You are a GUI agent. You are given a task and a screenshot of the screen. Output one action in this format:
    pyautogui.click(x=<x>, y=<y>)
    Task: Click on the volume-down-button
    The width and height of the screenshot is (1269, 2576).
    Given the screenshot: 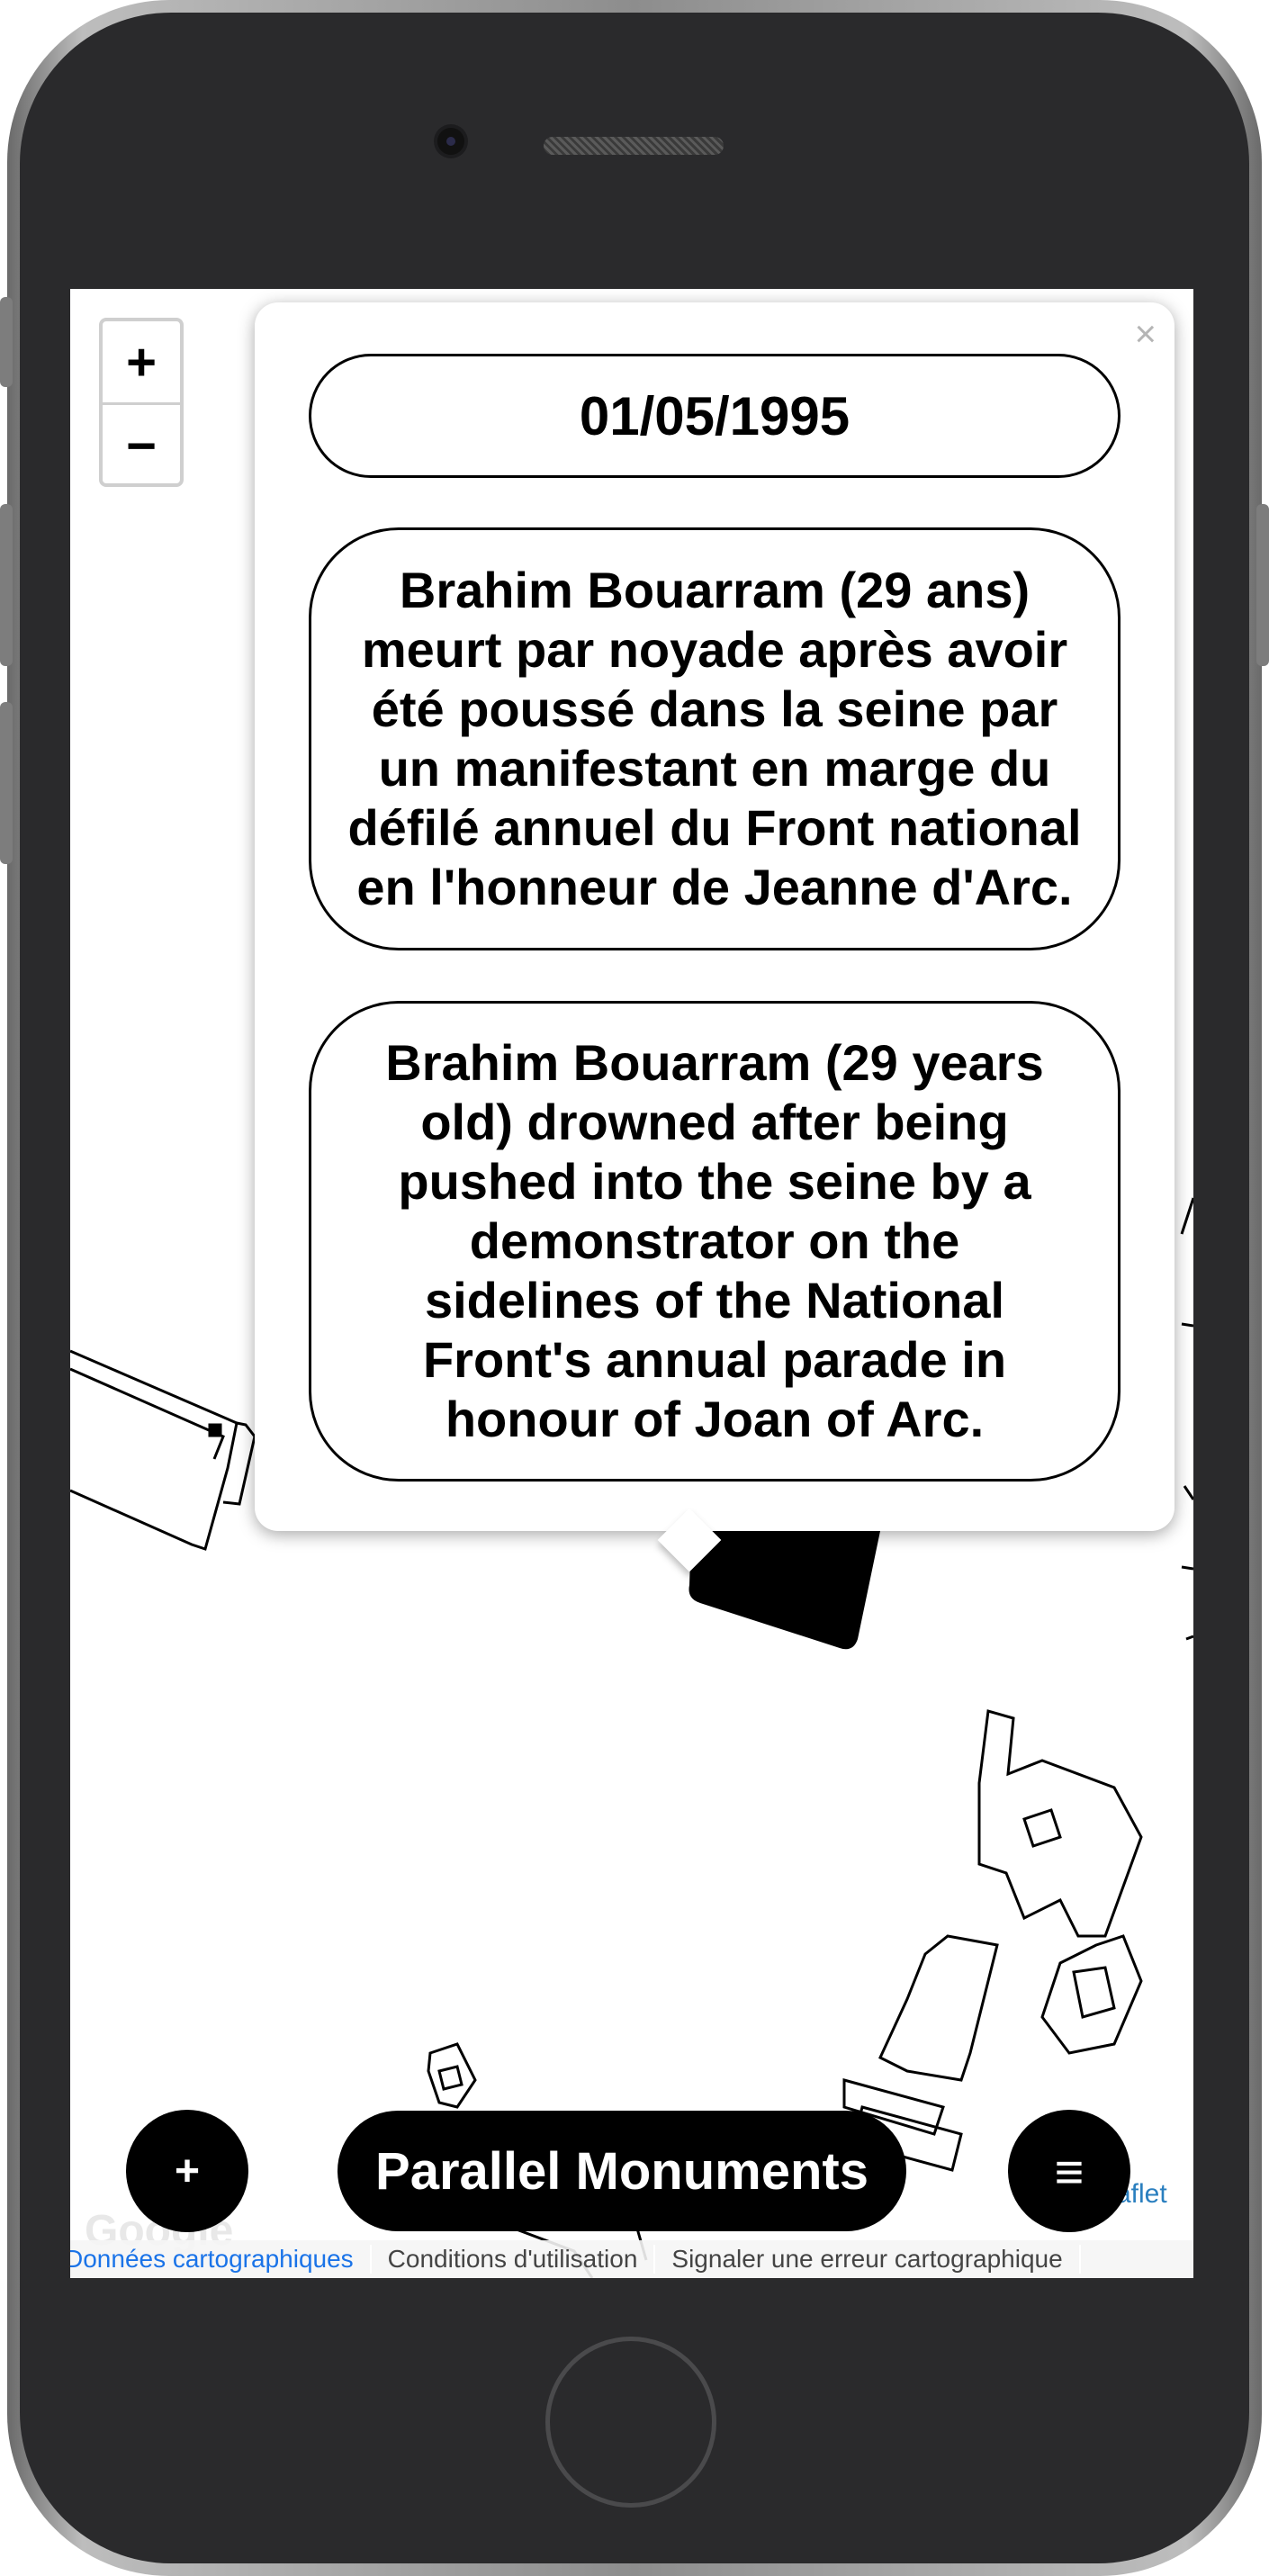 What is the action you would take?
    pyautogui.click(x=6, y=783)
    